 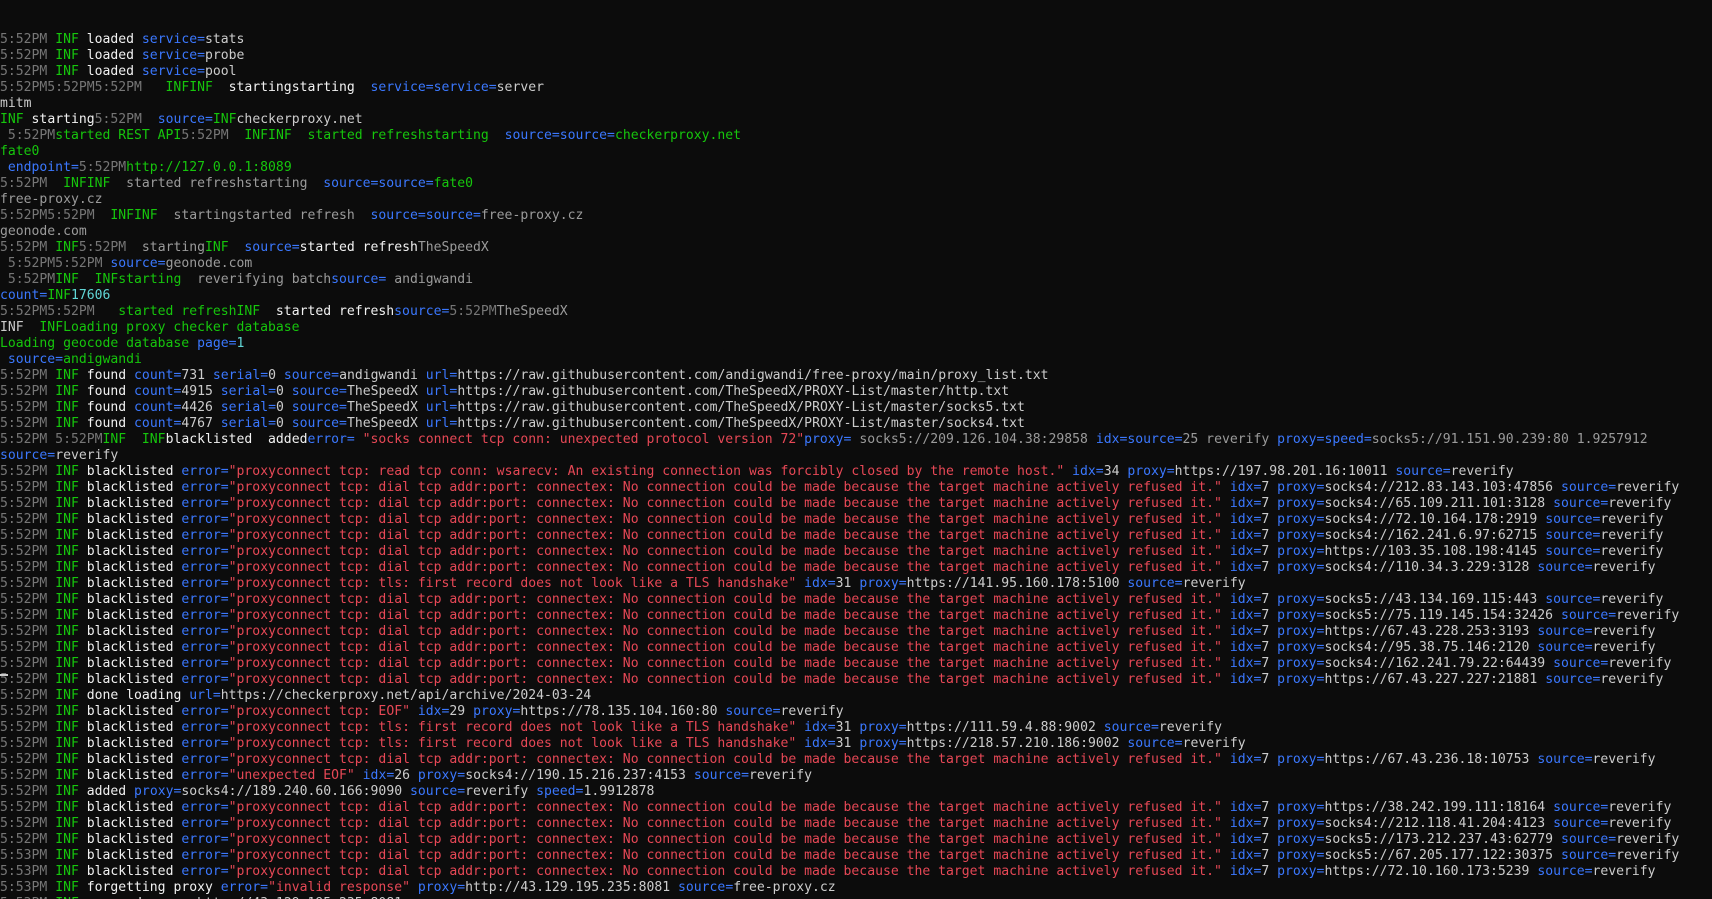 What do you see at coordinates (264, 279) in the screenshot?
I see `log-segment-dim: reverifying batch` at bounding box center [264, 279].